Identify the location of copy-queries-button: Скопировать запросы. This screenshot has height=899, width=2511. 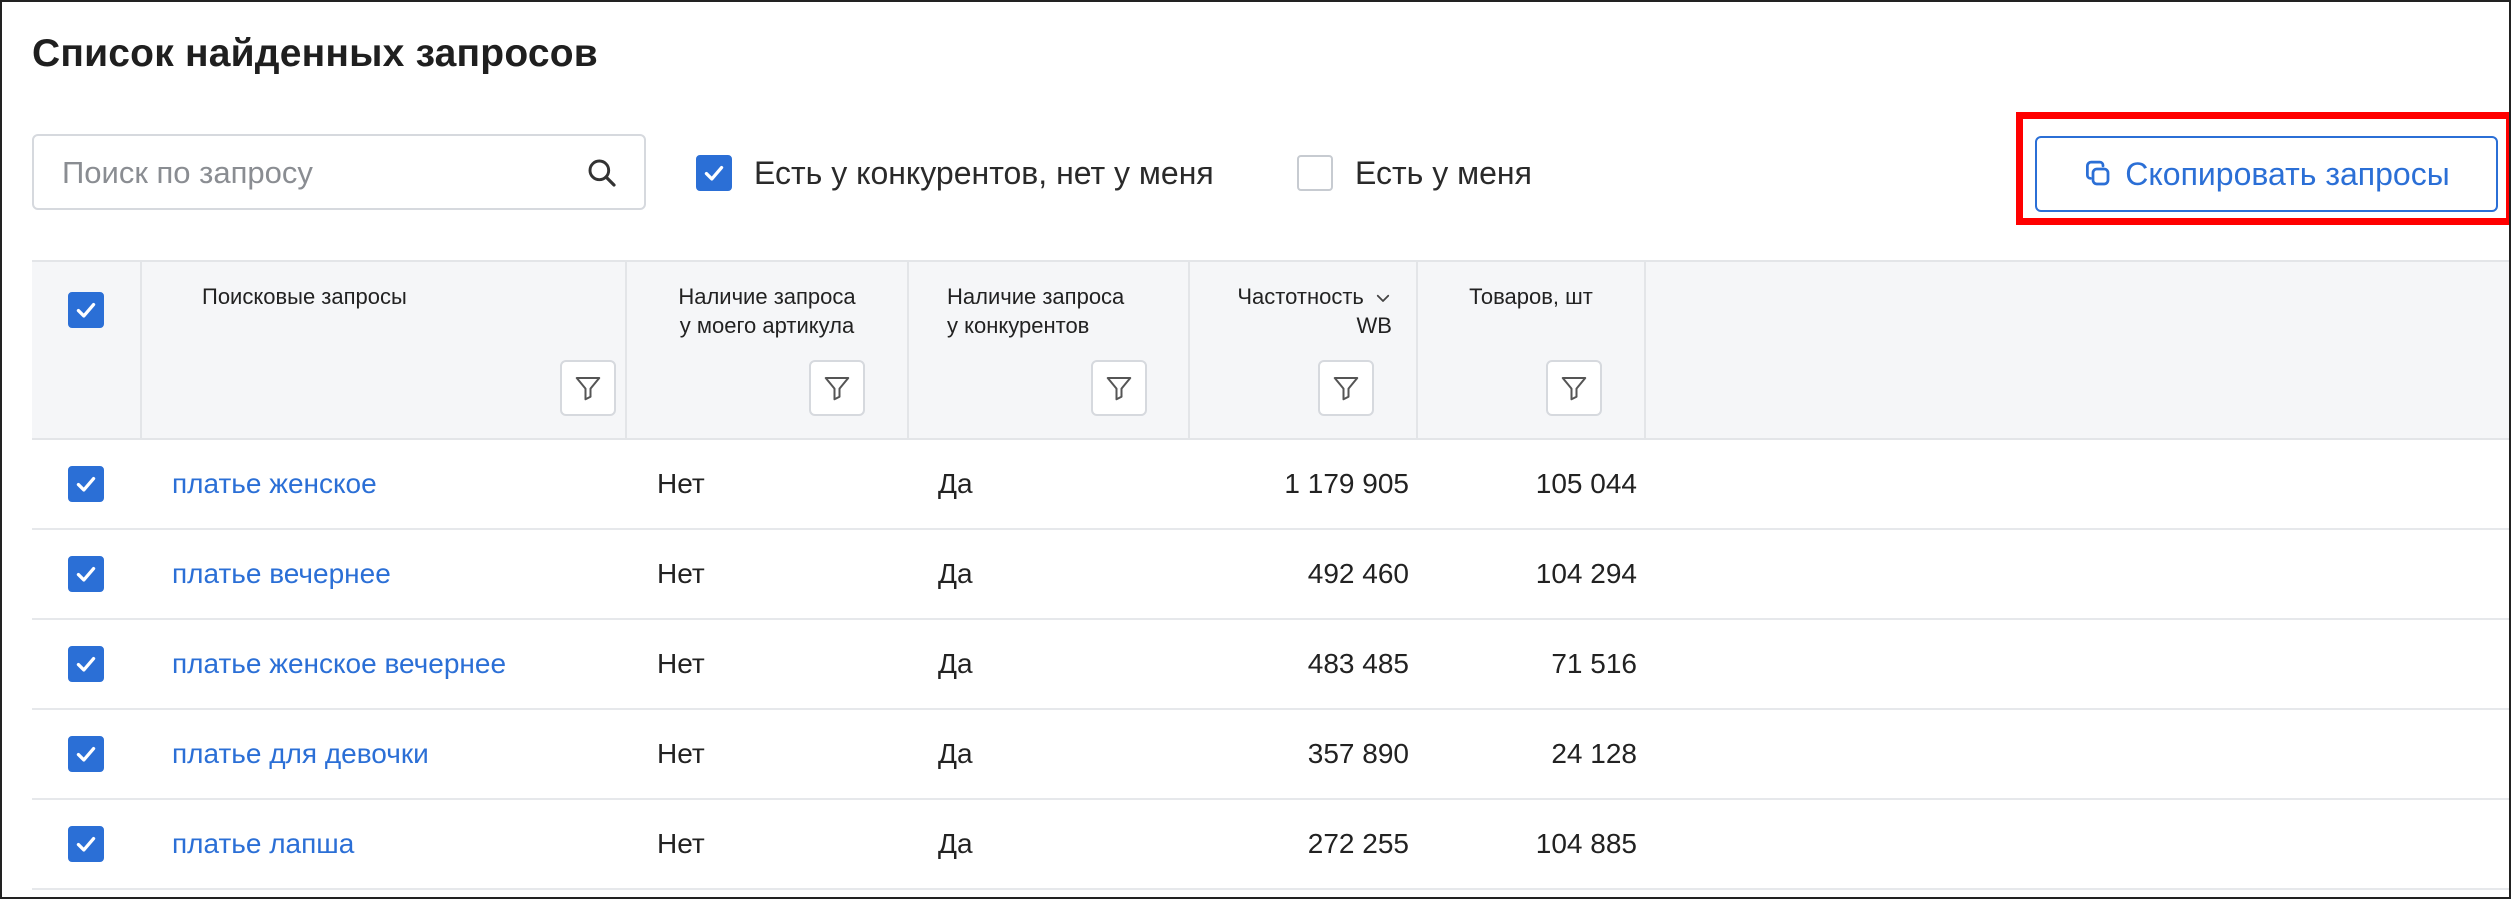
(2266, 174).